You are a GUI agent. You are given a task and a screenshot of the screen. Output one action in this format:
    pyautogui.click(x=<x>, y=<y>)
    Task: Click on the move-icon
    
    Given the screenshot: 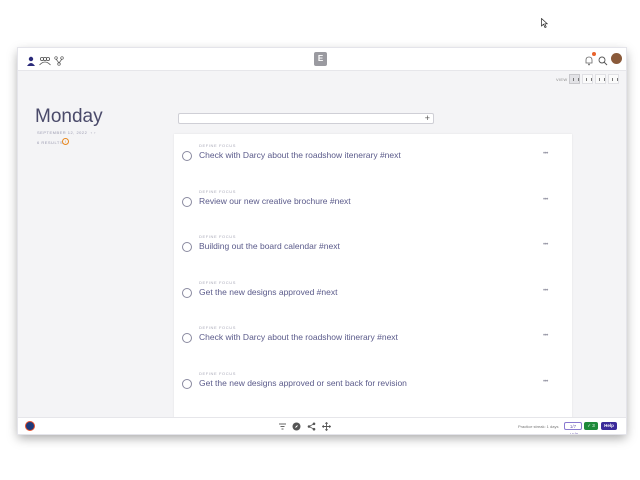 What is the action you would take?
    pyautogui.click(x=326, y=427)
    